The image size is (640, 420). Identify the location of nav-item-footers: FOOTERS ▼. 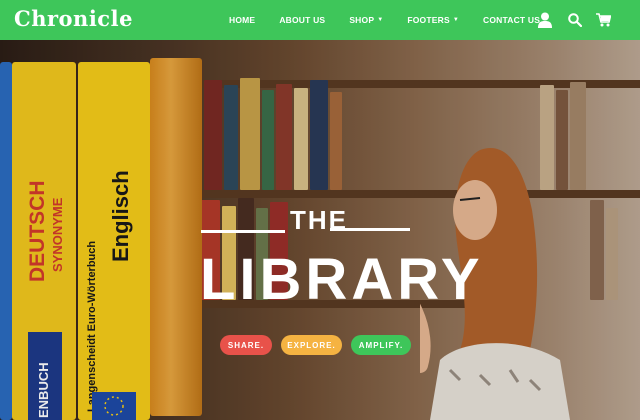
(433, 20).